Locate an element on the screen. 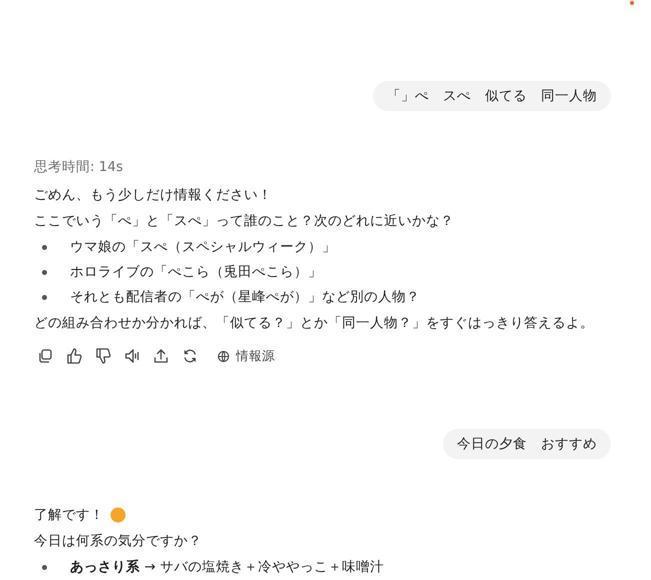 The image size is (651, 580). thumbs-up-icon is located at coordinates (74, 356).